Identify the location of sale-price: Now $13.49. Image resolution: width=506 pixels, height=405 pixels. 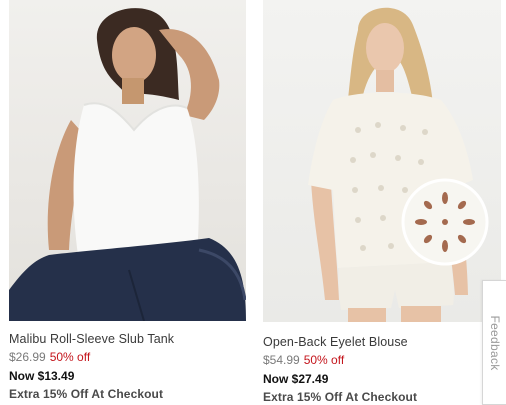
(42, 376).